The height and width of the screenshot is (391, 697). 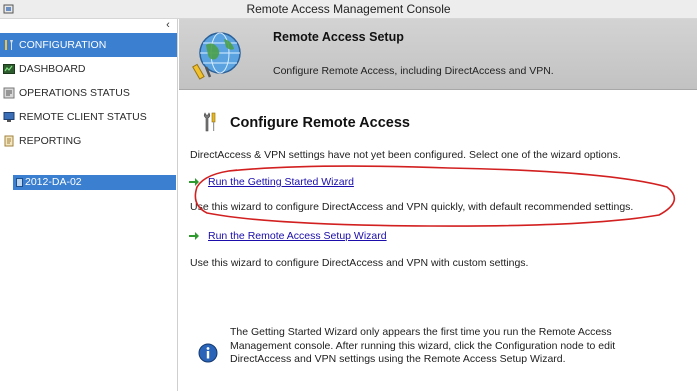 I want to click on sidebar-item-configuration: CONFIGURATION, so click(x=88, y=45).